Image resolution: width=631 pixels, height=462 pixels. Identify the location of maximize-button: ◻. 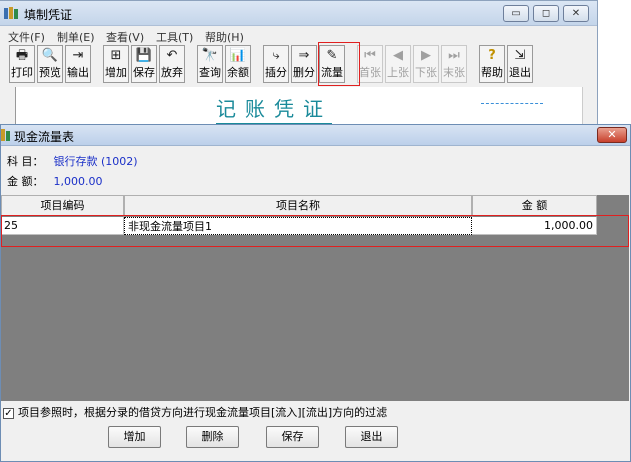
(546, 13).